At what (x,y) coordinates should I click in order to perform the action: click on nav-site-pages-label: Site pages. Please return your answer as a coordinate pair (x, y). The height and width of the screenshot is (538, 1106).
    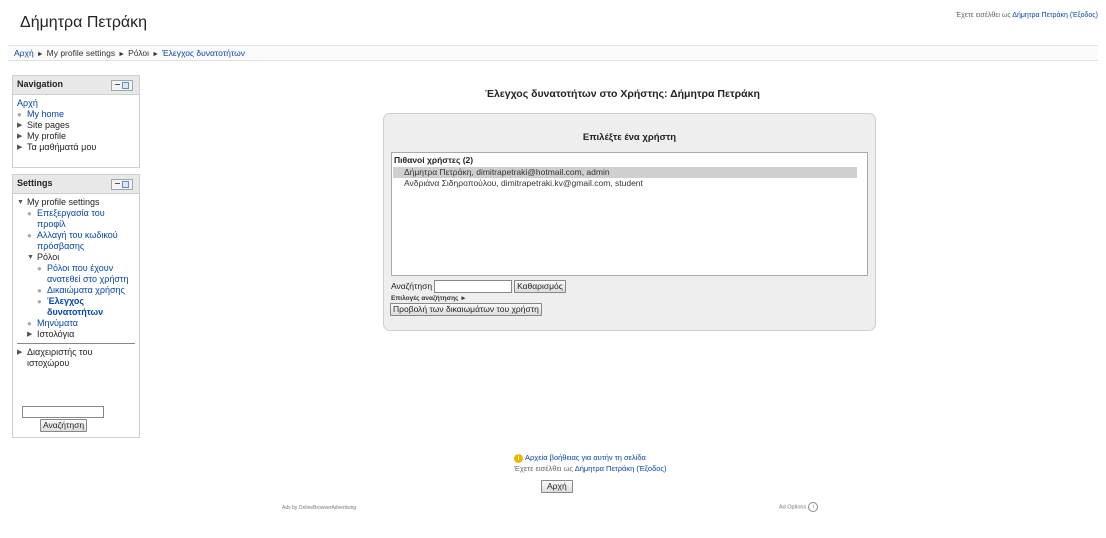
    Looking at the image, I should click on (48, 125).